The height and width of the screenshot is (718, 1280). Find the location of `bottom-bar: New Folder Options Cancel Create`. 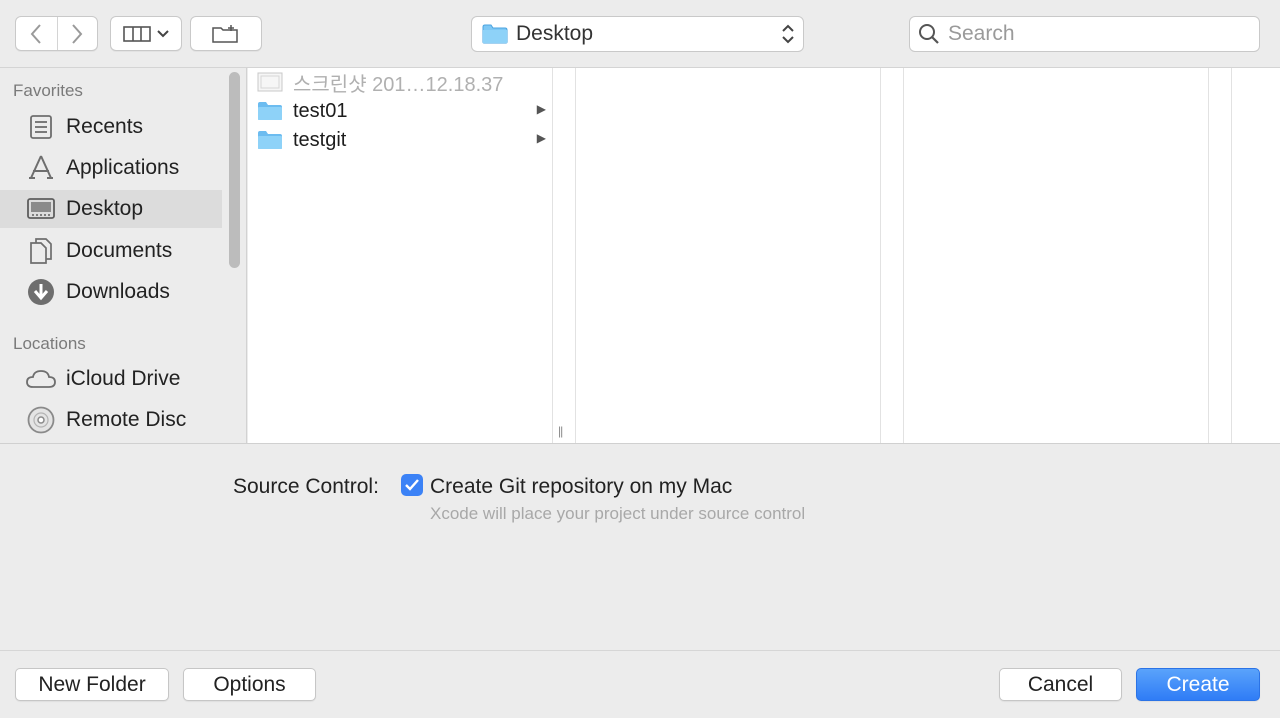

bottom-bar: New Folder Options Cancel Create is located at coordinates (640, 684).